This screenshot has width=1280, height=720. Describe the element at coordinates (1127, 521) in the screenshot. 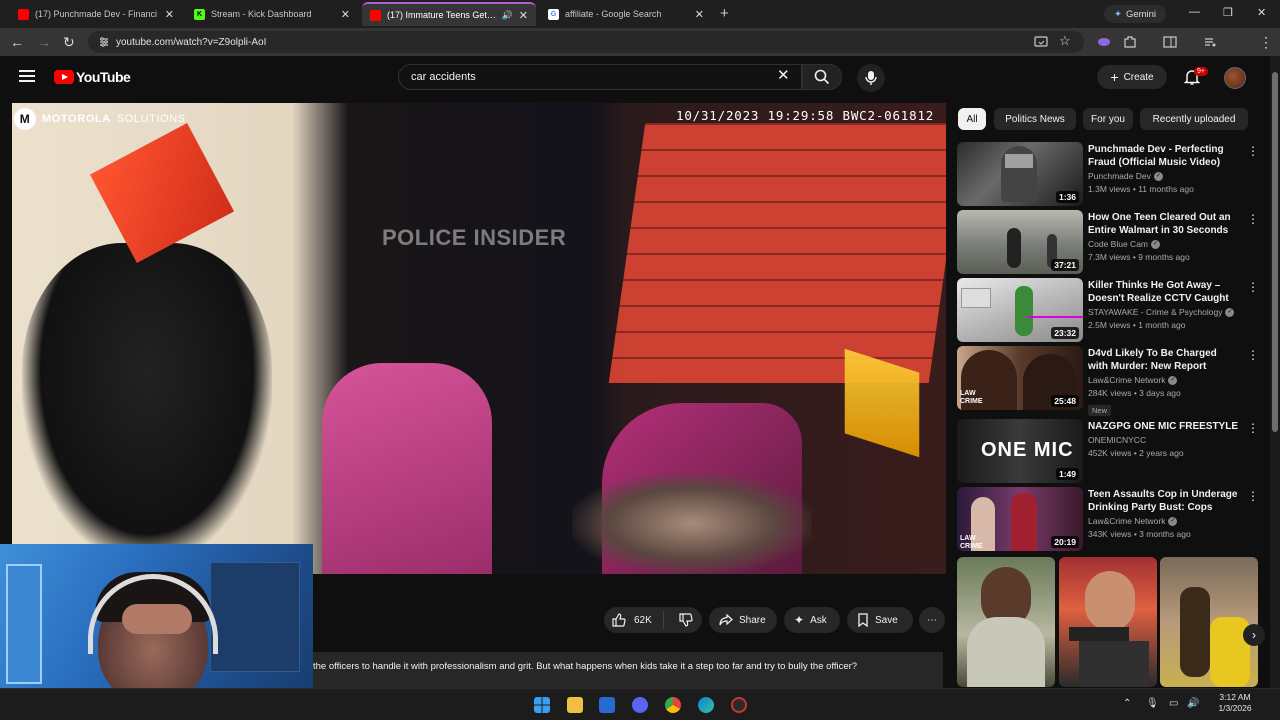

I see `channel-label: Law&Crime Network` at that location.